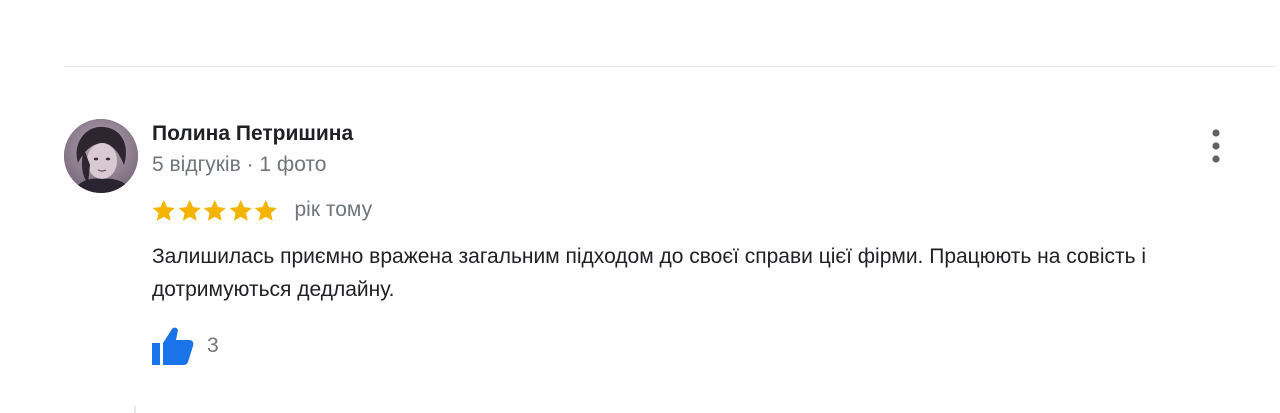 Image resolution: width=1280 pixels, height=413 pixels. I want to click on review-date: рік тому, so click(333, 209).